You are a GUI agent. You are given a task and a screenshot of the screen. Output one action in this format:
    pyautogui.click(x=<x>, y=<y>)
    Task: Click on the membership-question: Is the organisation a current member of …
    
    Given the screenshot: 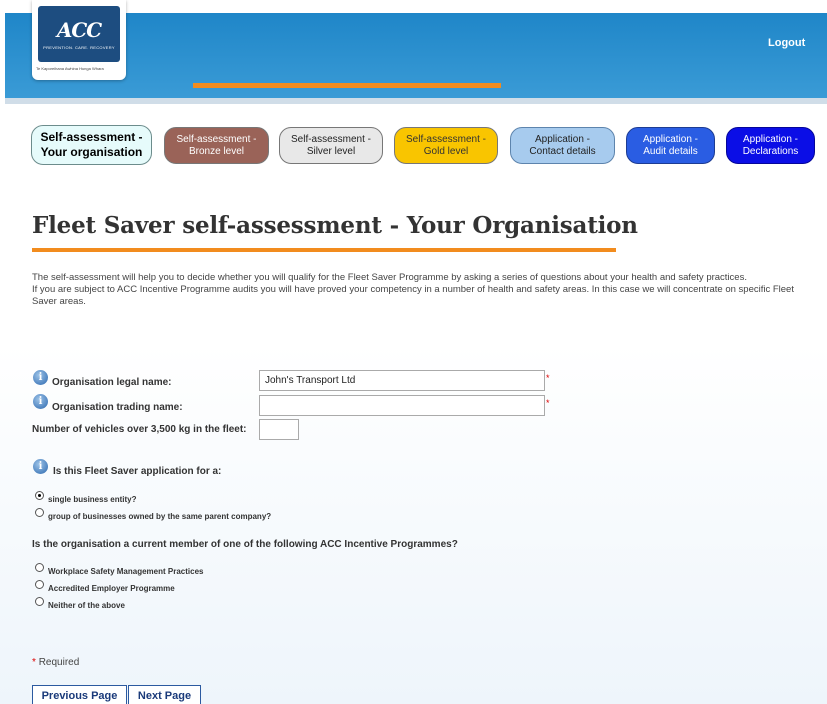 What is the action you would take?
    pyautogui.click(x=245, y=544)
    